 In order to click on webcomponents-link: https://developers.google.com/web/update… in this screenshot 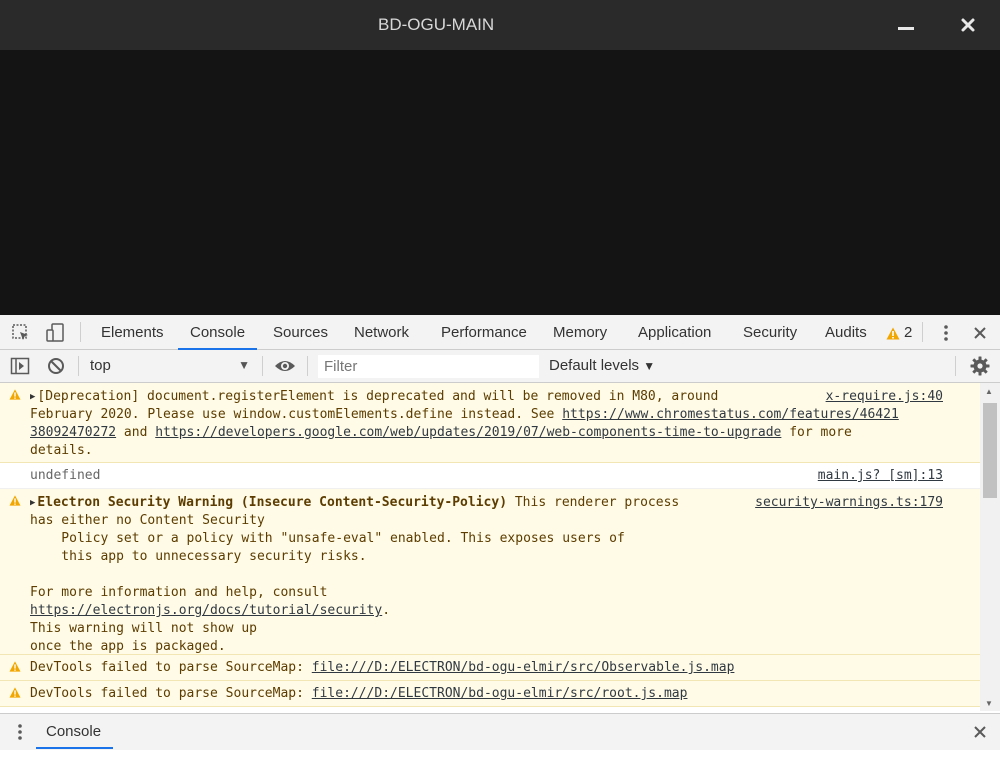, I will do `click(468, 432)`.